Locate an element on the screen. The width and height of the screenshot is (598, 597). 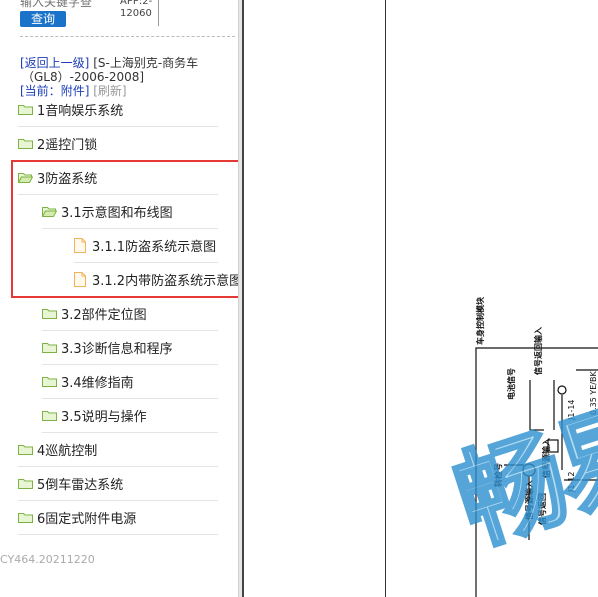
tree-item-label: 5倒车雷达系统 is located at coordinates (80, 485).